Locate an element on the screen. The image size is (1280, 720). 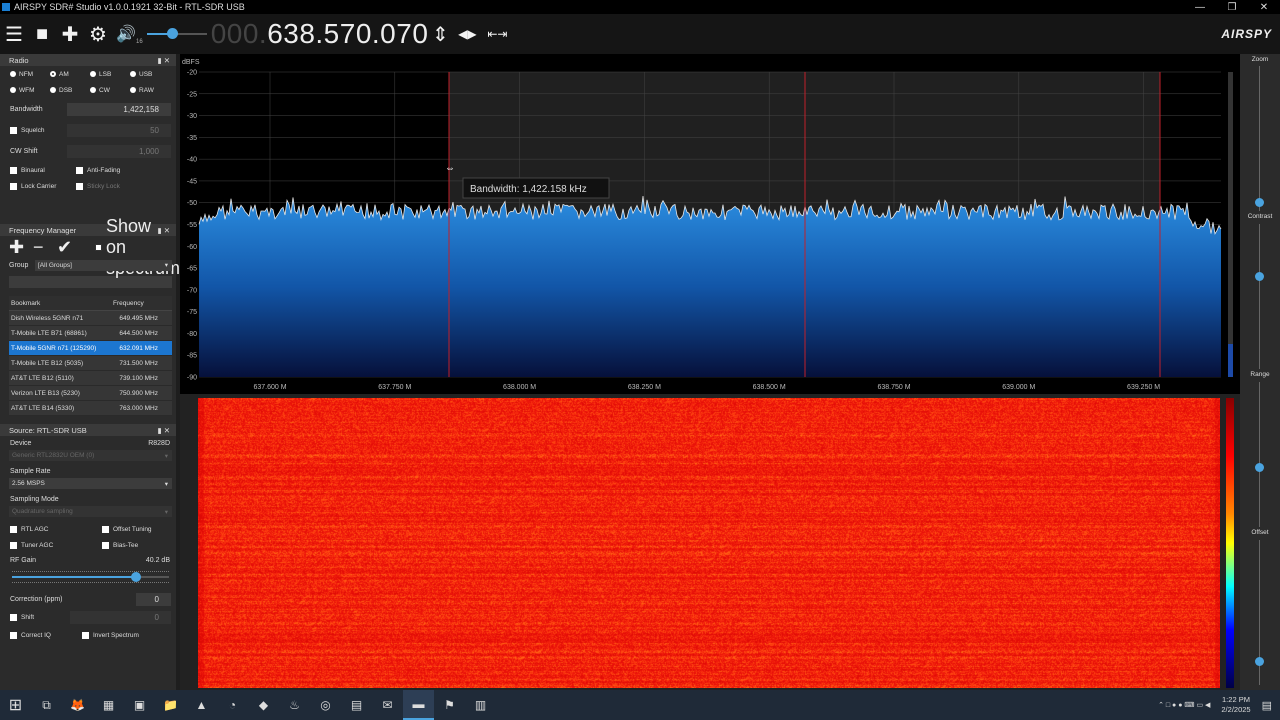
taskbar-app-icon: ◆ is located at coordinates (263, 705).